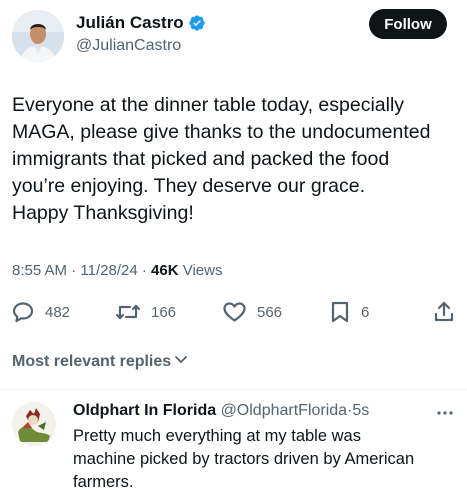 This screenshot has width=467, height=500. I want to click on tweet-line: Happy Thanksgiving!, so click(103, 213).